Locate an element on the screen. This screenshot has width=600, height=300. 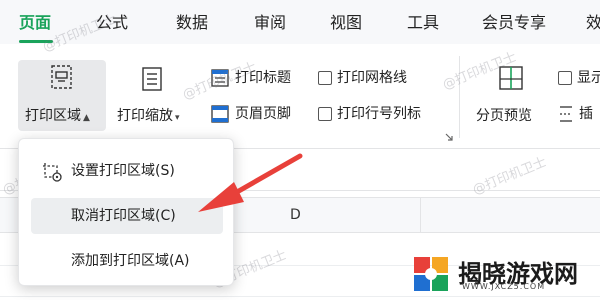
row-gridline is located at coordinates (300, 296).